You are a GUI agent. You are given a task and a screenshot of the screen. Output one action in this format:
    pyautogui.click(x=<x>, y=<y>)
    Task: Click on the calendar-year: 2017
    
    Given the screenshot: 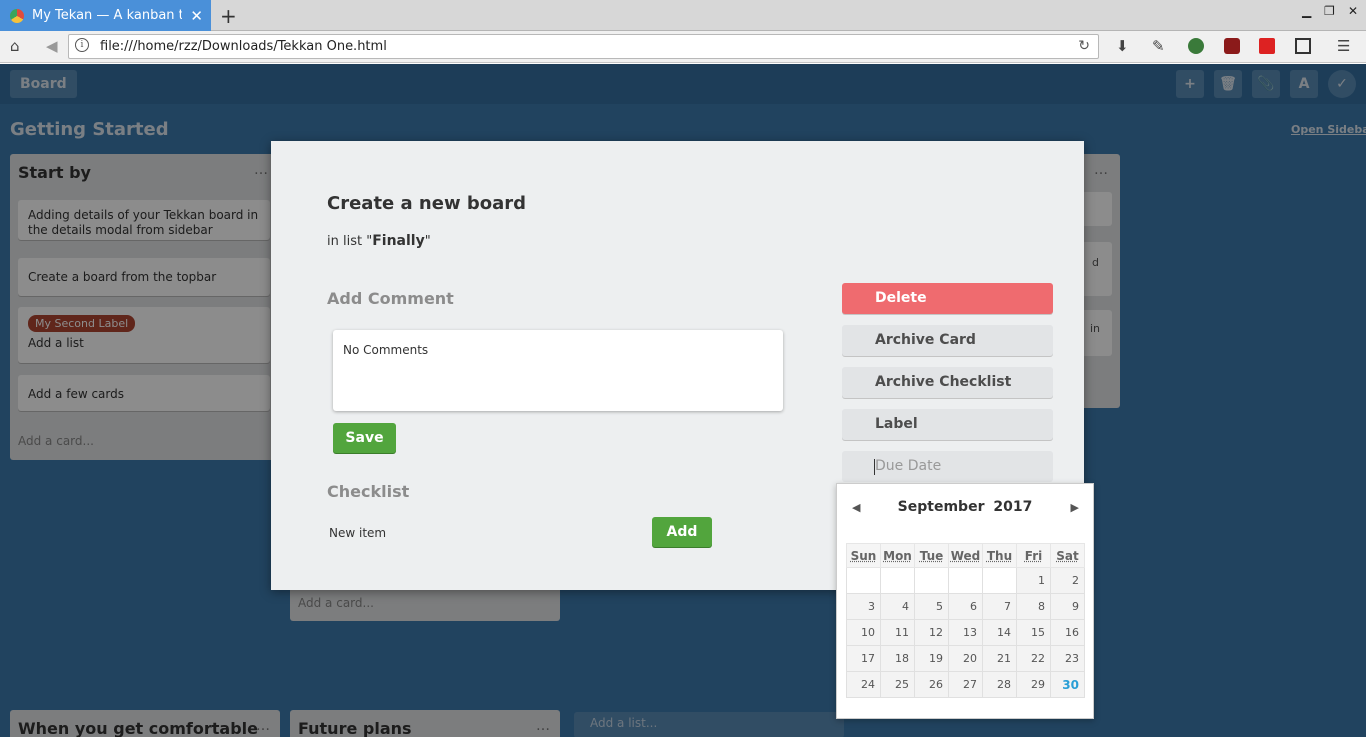 What is the action you would take?
    pyautogui.click(x=1013, y=507)
    